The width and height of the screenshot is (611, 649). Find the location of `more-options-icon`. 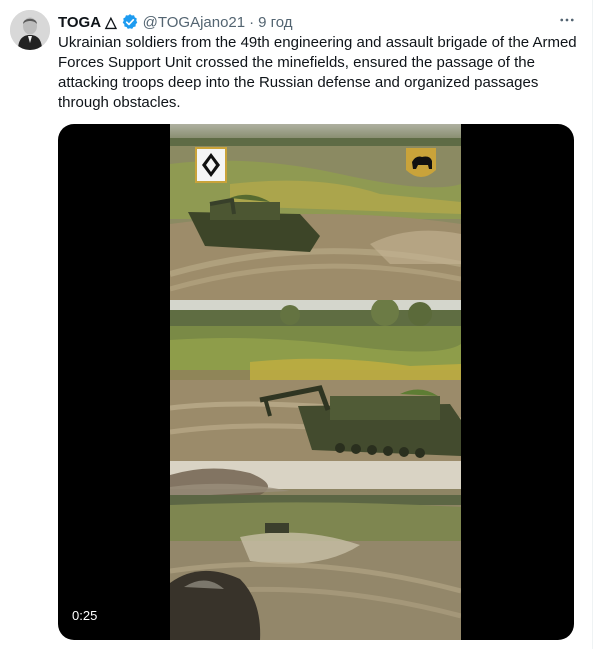

more-options-icon is located at coordinates (567, 20).